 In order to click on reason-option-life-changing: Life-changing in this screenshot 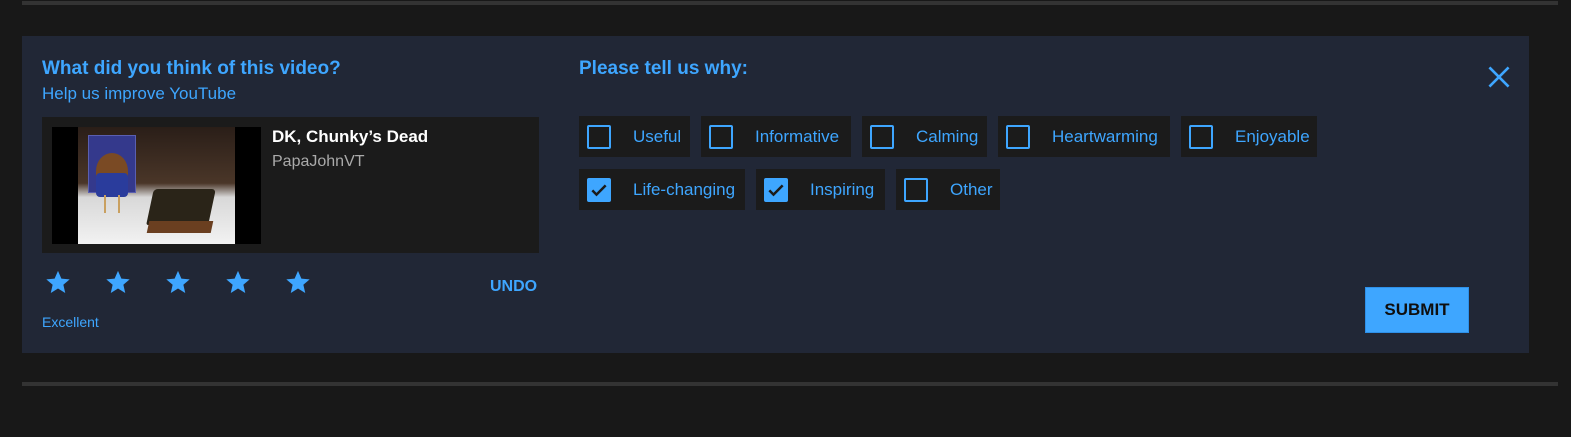, I will do `click(662, 189)`.